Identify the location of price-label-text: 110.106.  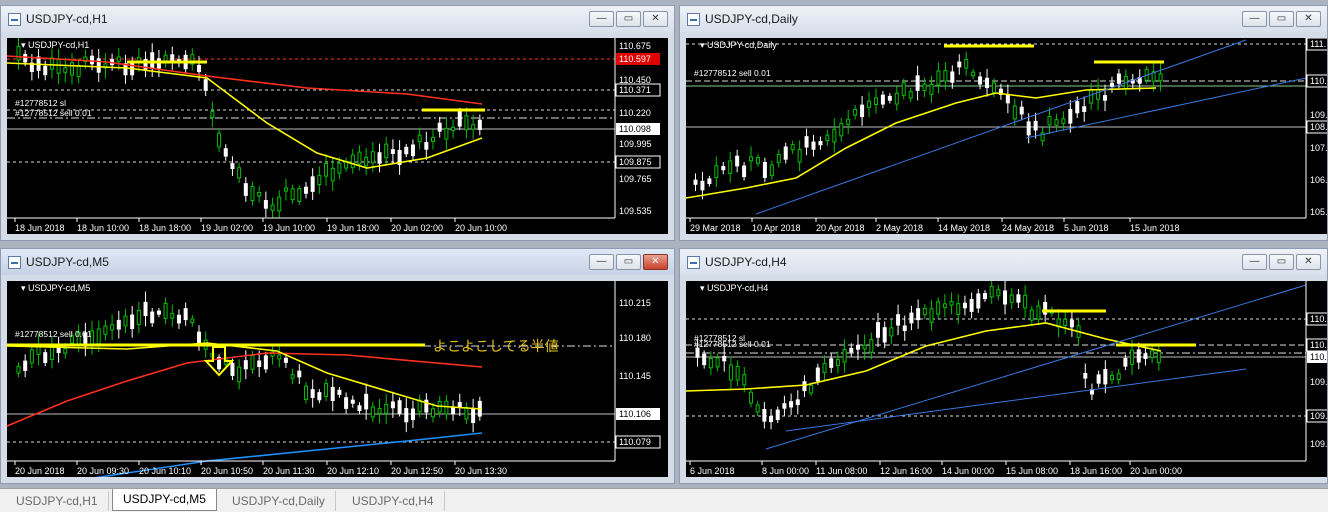
(635, 414).